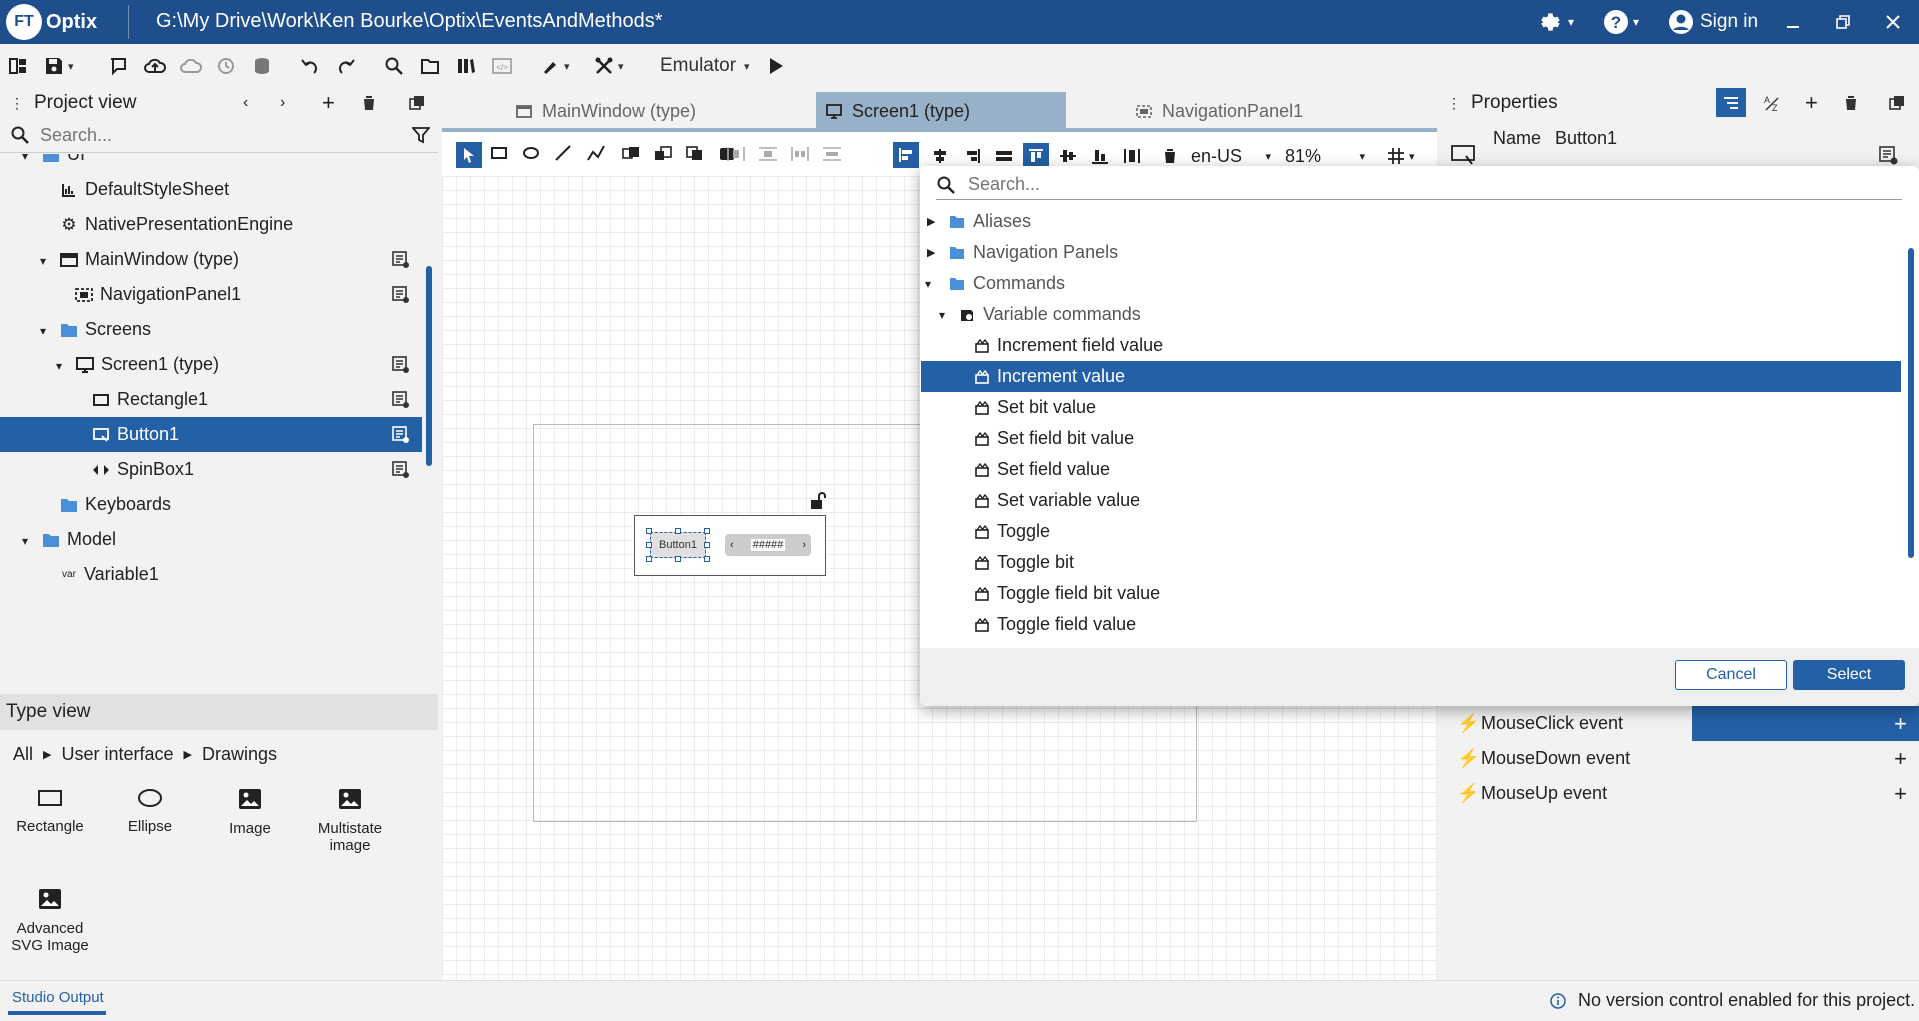 The image size is (1919, 1021). Describe the element at coordinates (664, 154) in the screenshot. I see `send-backward-icon` at that location.